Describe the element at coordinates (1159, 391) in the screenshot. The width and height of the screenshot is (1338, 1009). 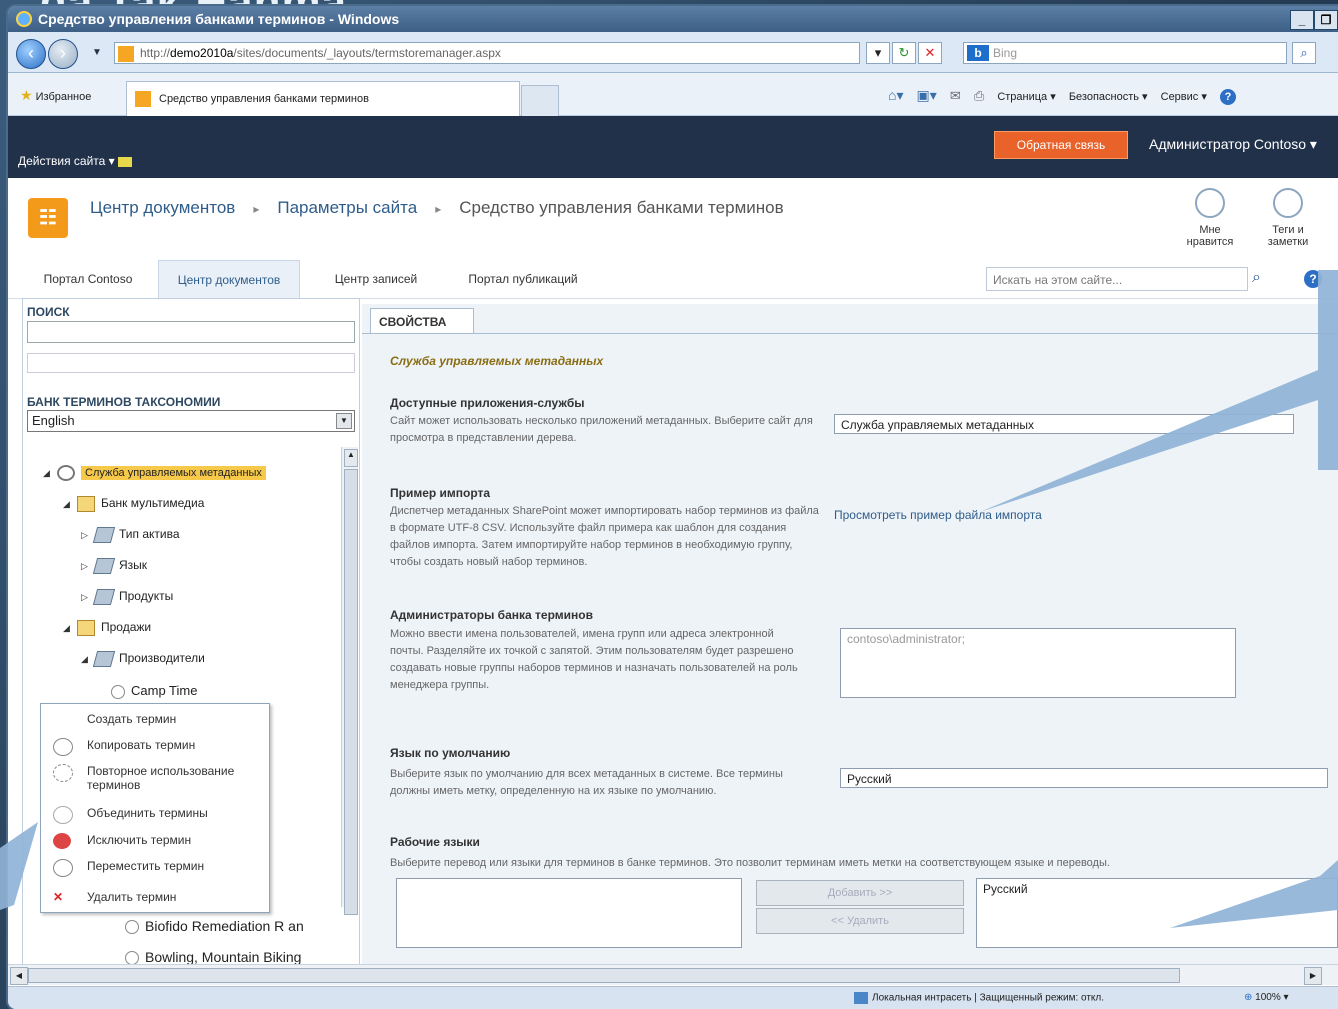
I see `callout-arrow-top` at that location.